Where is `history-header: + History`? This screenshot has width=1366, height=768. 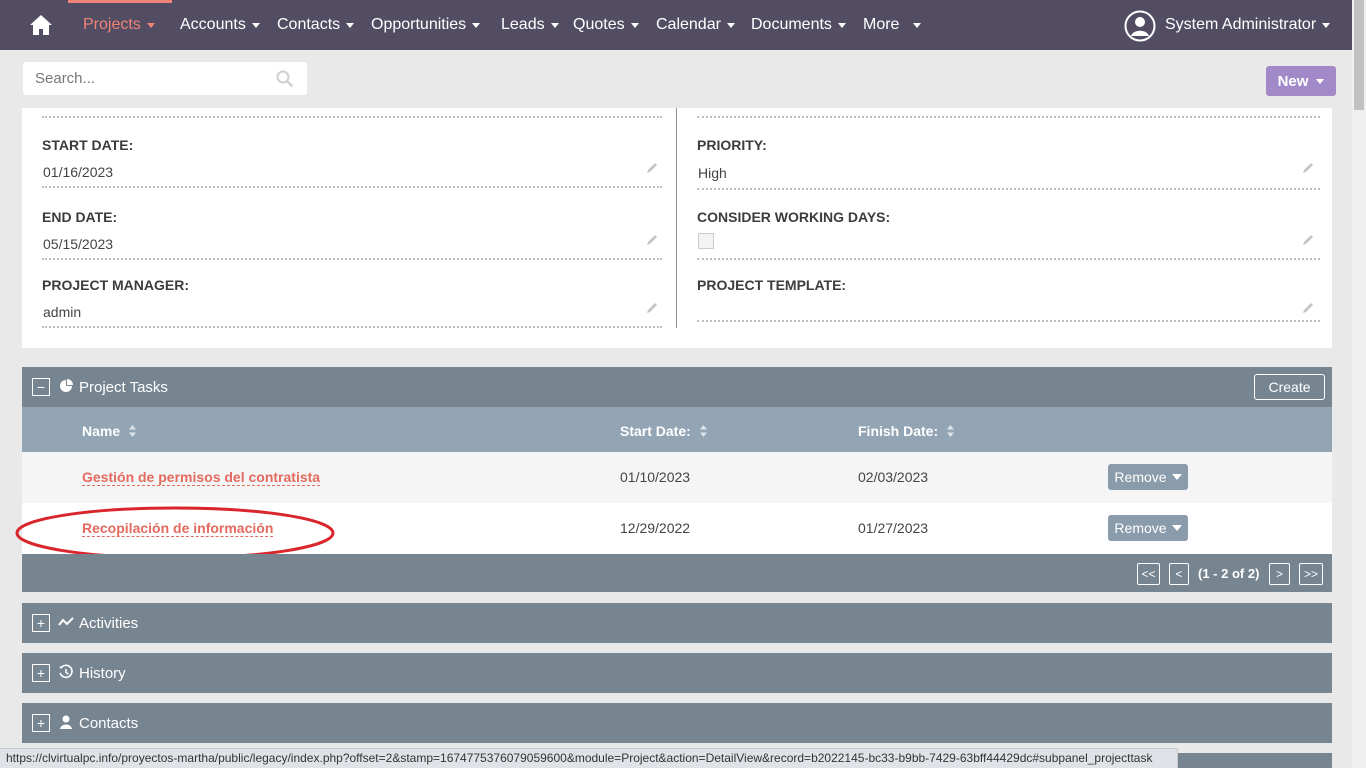
history-header: + History is located at coordinates (677, 673).